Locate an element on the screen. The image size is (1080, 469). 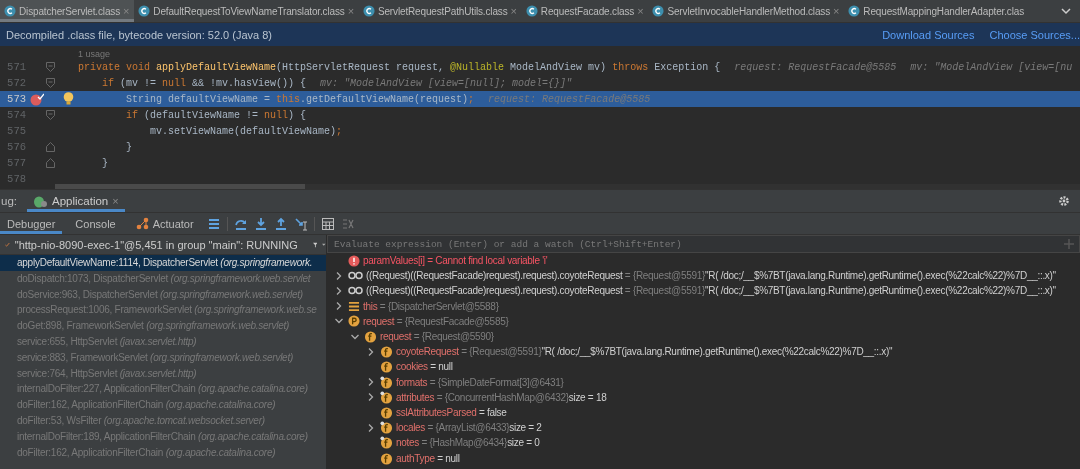
editor-tab: DefaultRequestToViewNameTranslator.class × is located at coordinates (246, 11).